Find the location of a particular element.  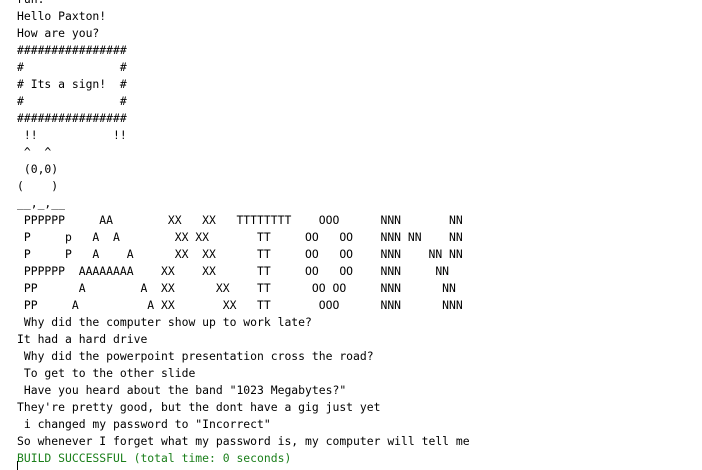

banner-row-3: P P A A XX XX TT OO OO NNN NN NN is located at coordinates (240, 254).